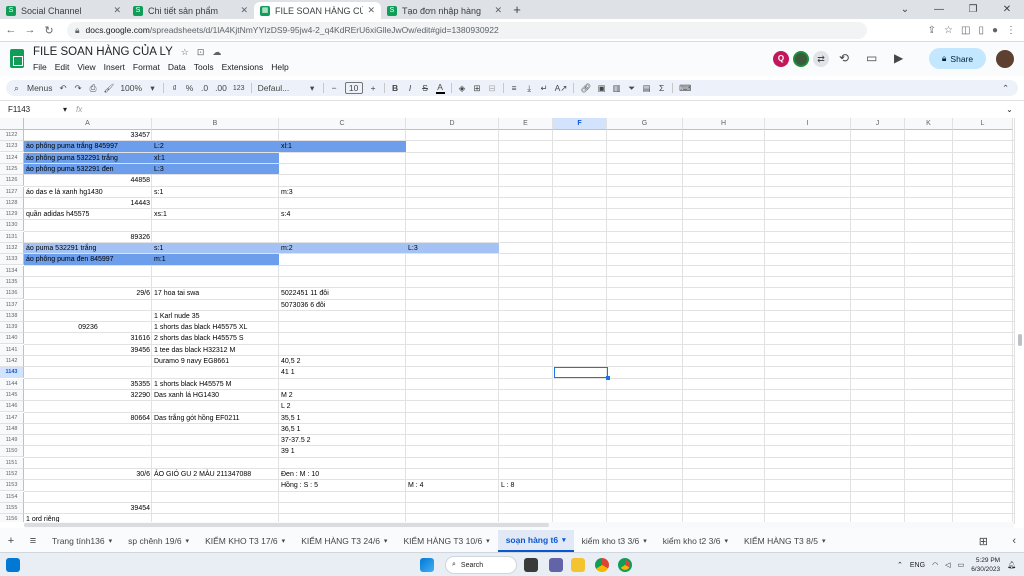  Describe the element at coordinates (492, 88) in the screenshot. I see `merge-cells-icon: ⊟` at that location.